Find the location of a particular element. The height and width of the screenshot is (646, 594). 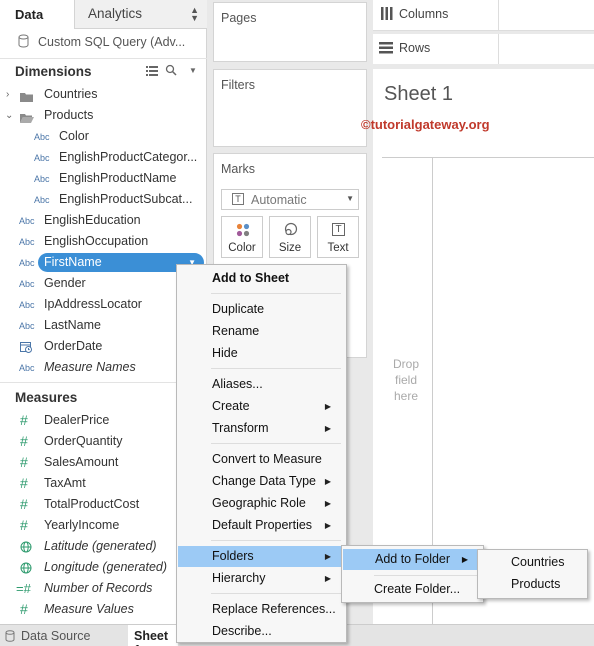

color-button: Color is located at coordinates (242, 237).